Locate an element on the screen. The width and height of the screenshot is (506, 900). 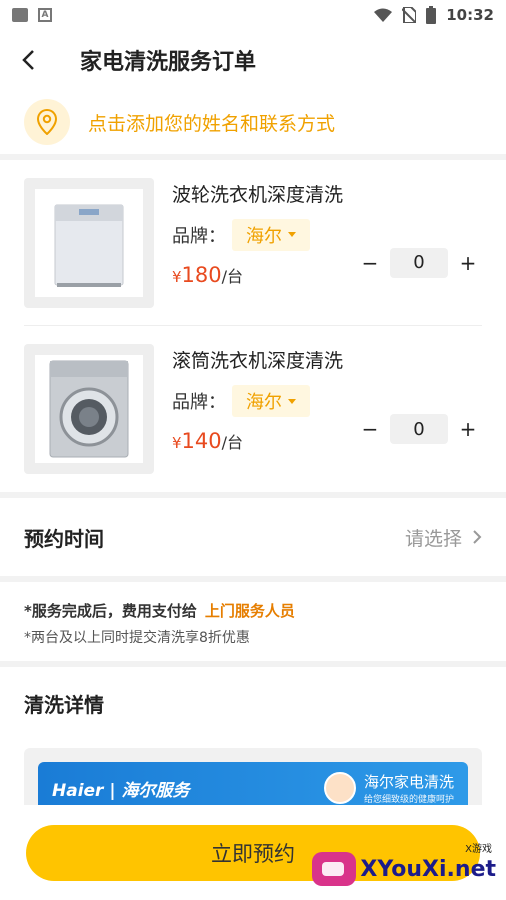
appointment-time-selector: 请选择 is located at coordinates (443, 537).